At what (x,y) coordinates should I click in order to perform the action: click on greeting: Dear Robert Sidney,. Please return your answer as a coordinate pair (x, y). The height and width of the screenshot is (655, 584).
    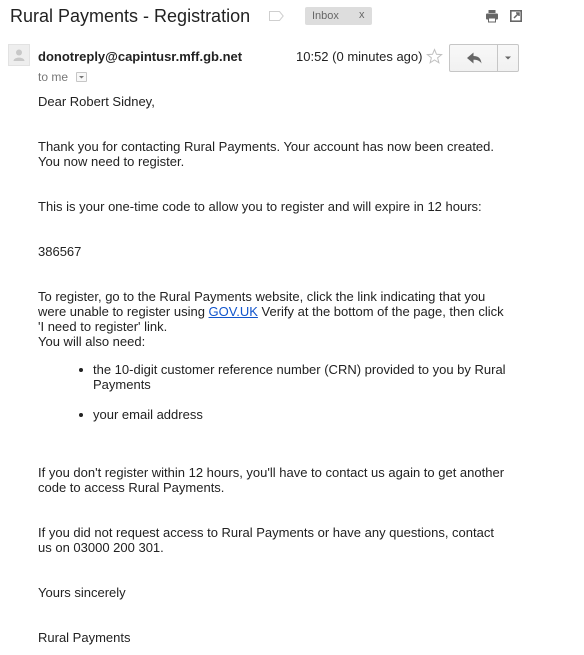
    Looking at the image, I should click on (96, 101).